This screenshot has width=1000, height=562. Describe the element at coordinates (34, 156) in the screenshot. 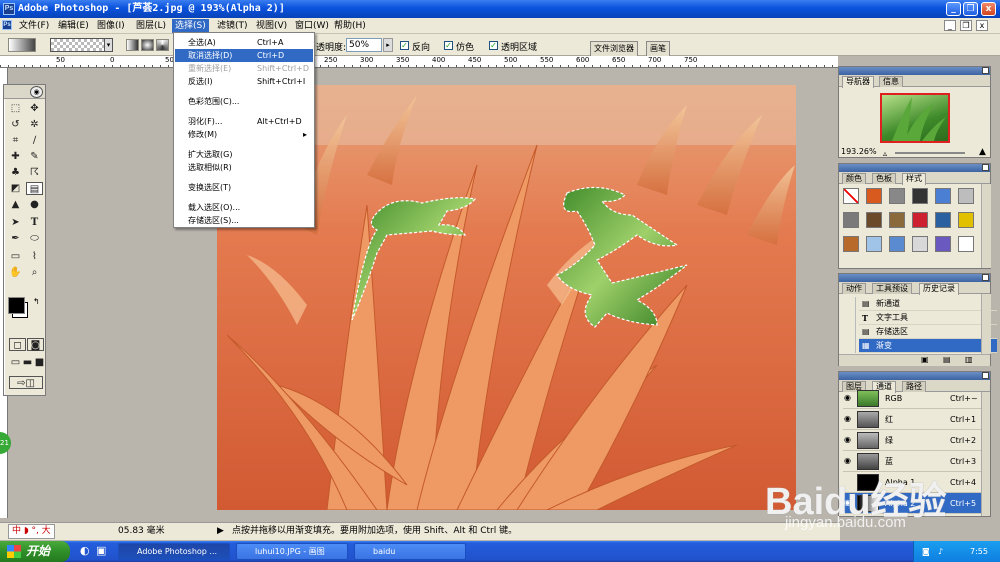

I see `brush-tool-icon: ✎` at that location.